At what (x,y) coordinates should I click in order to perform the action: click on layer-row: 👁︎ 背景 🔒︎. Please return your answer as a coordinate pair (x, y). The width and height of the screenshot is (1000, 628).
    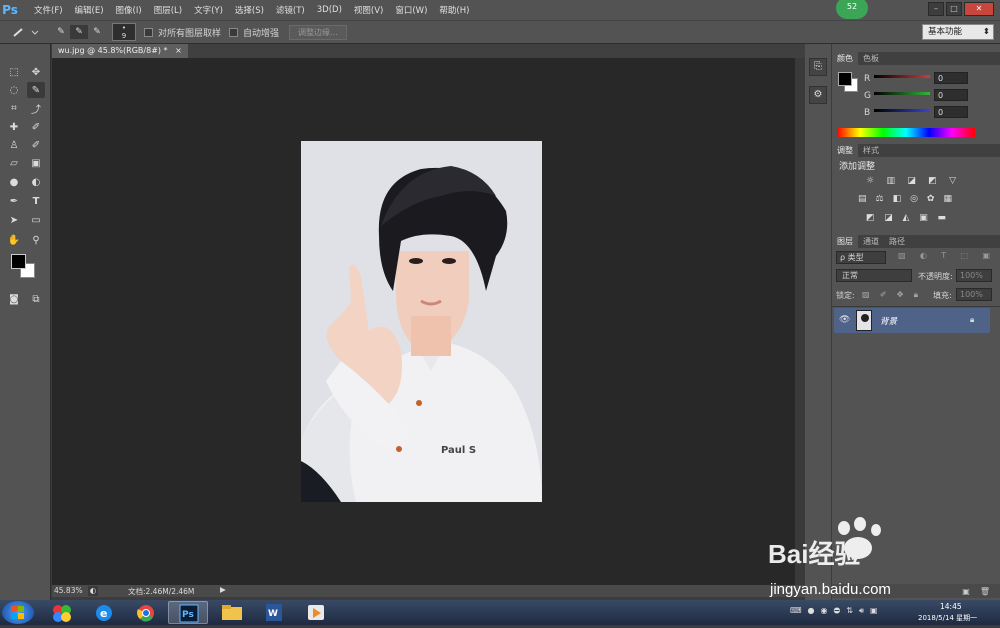
    Looking at the image, I should click on (912, 320).